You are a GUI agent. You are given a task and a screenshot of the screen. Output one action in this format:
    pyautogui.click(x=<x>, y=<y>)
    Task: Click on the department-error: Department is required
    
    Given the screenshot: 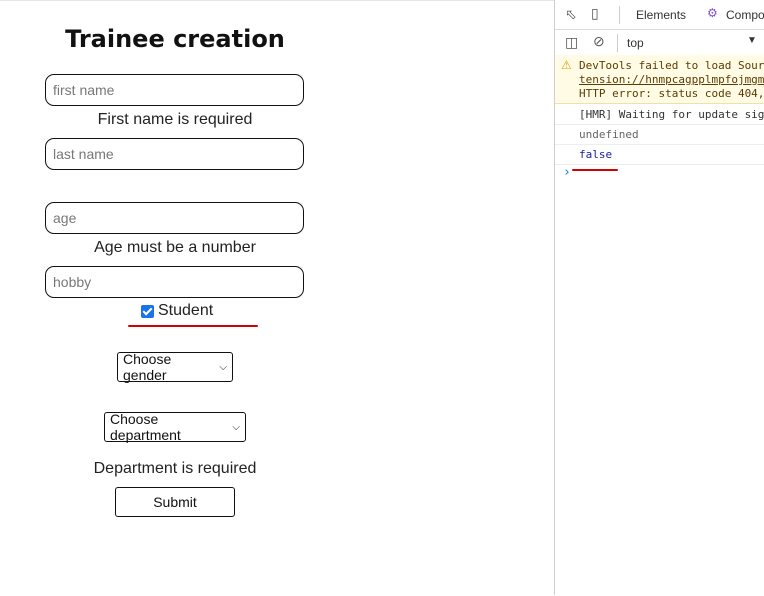 What is the action you would take?
    pyautogui.click(x=175, y=468)
    